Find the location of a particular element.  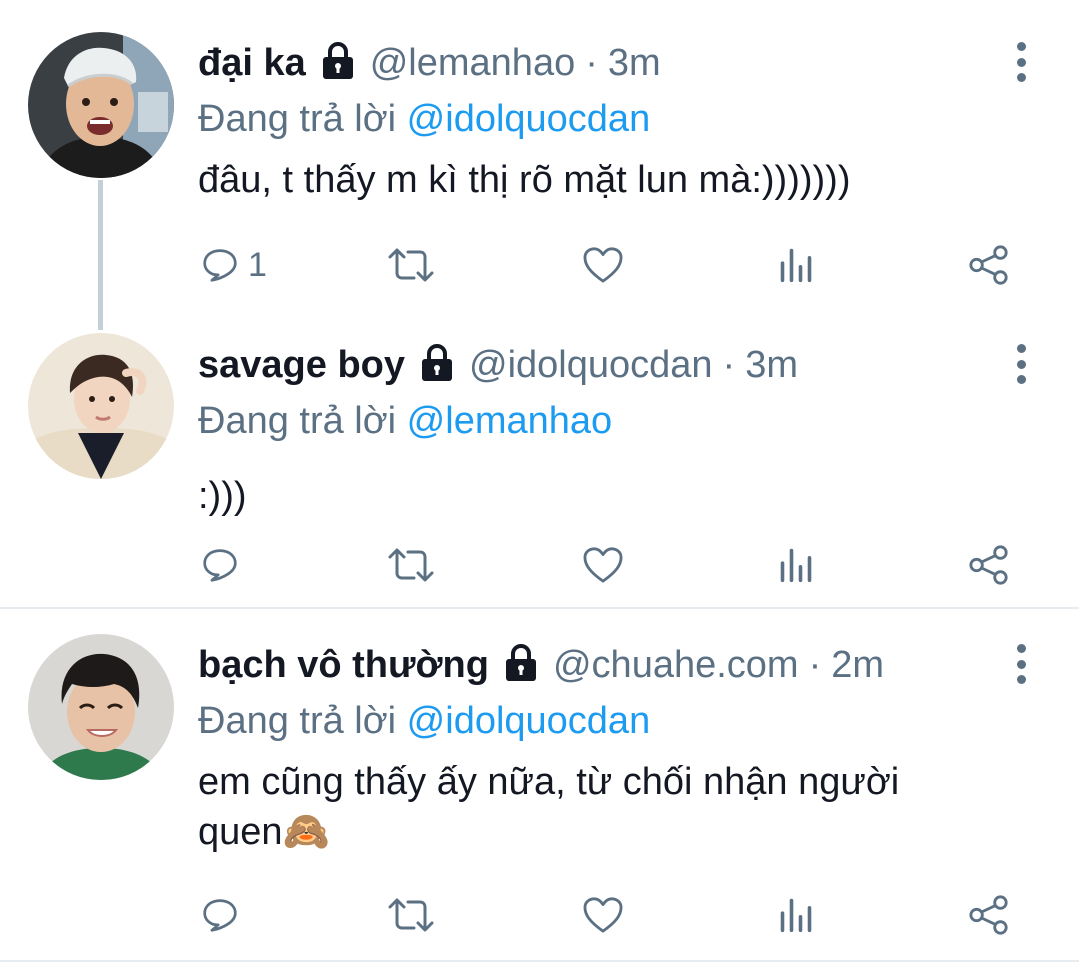

timestamp: 2m is located at coordinates (857, 665).